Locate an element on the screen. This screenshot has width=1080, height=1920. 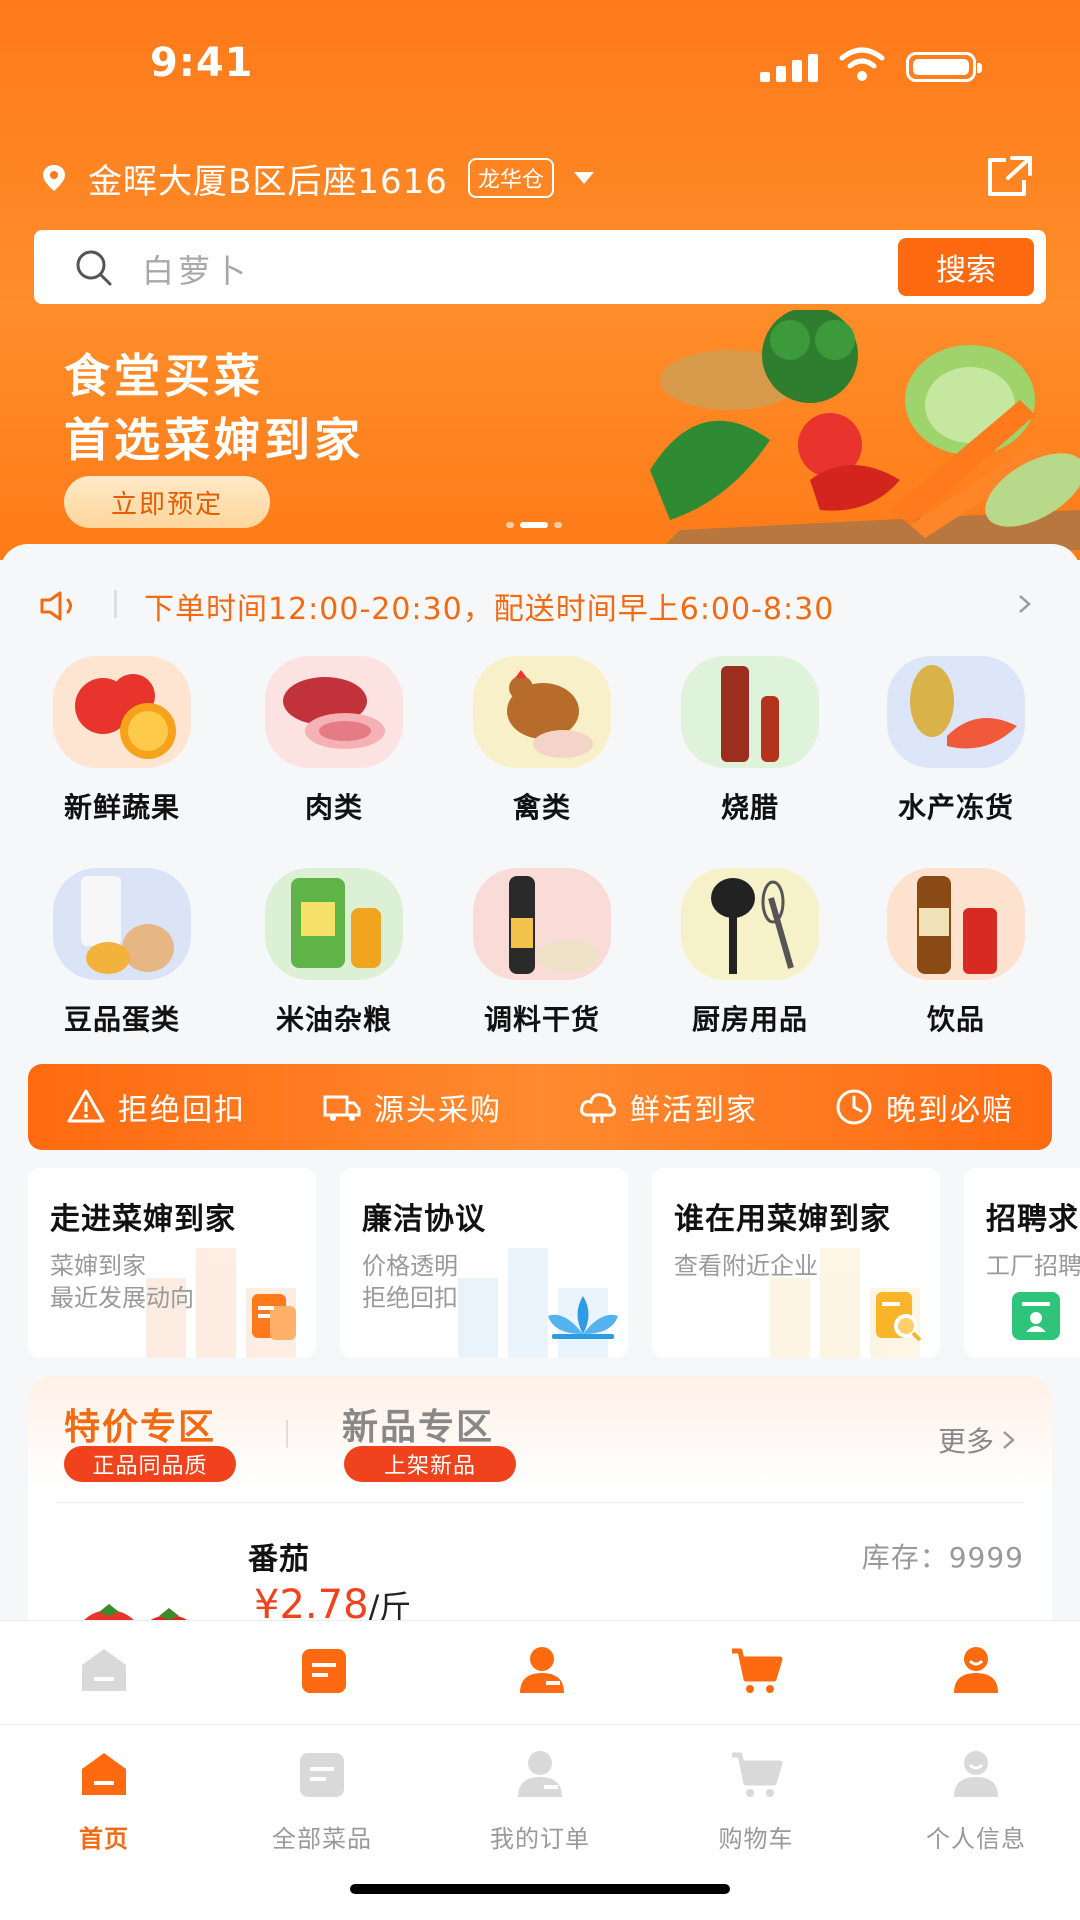
order-icon is located at coordinates (542, 1671).